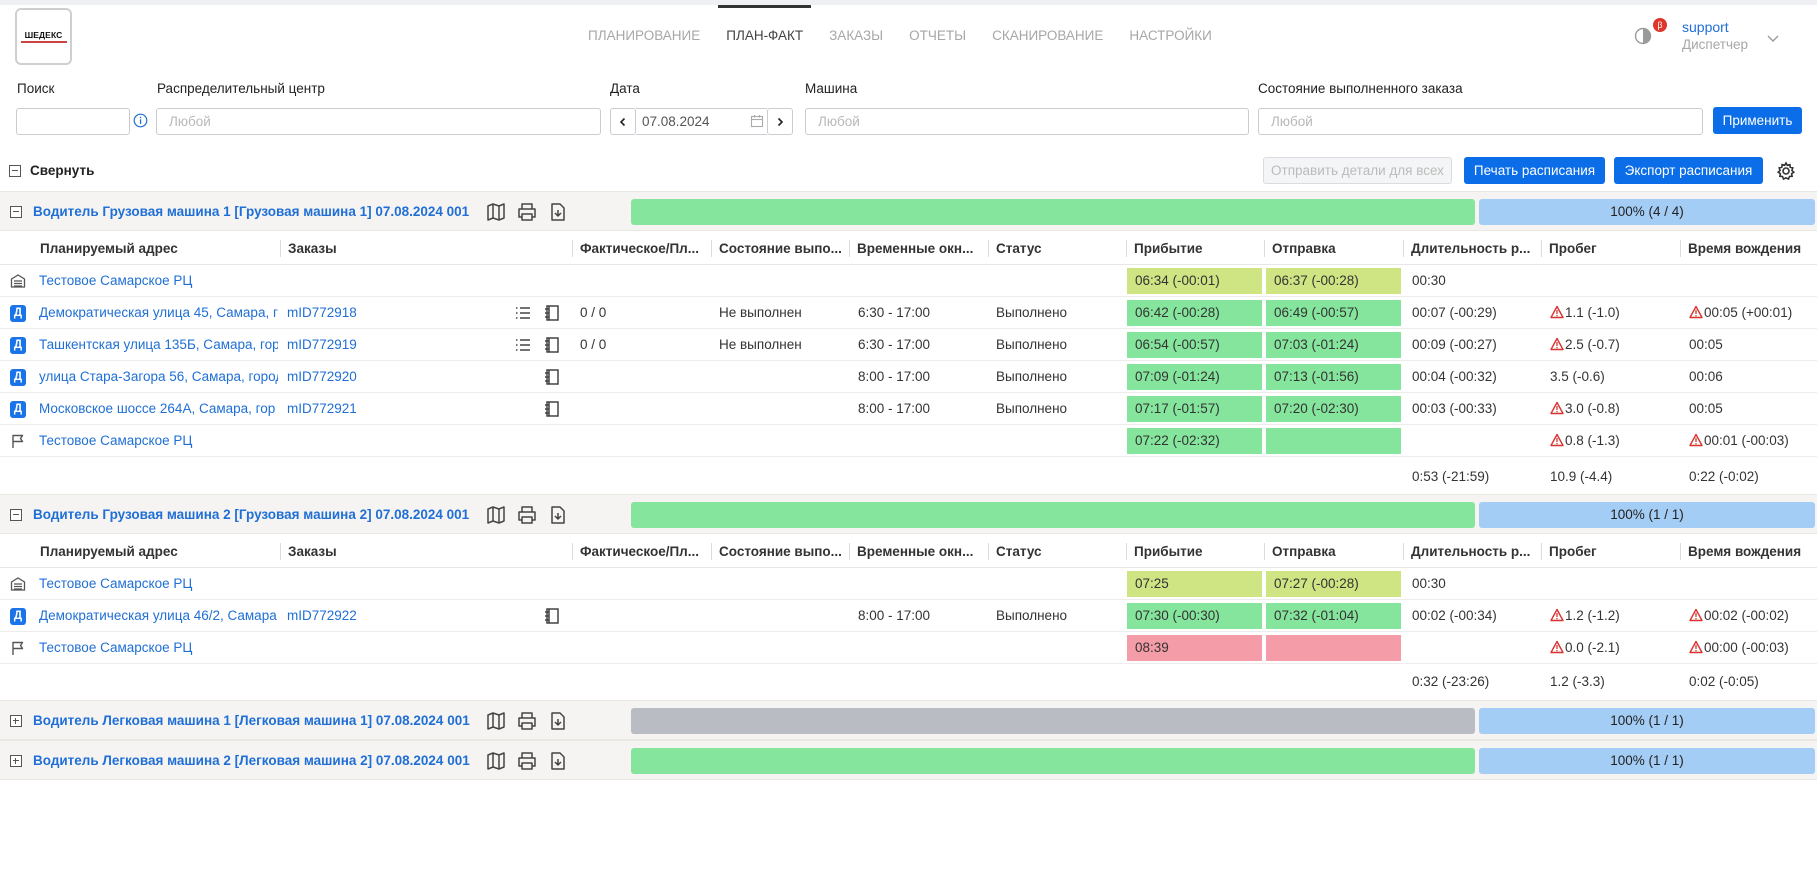 This screenshot has height=882, width=1817. I want to click on theme-toggle-icon, so click(1643, 36).